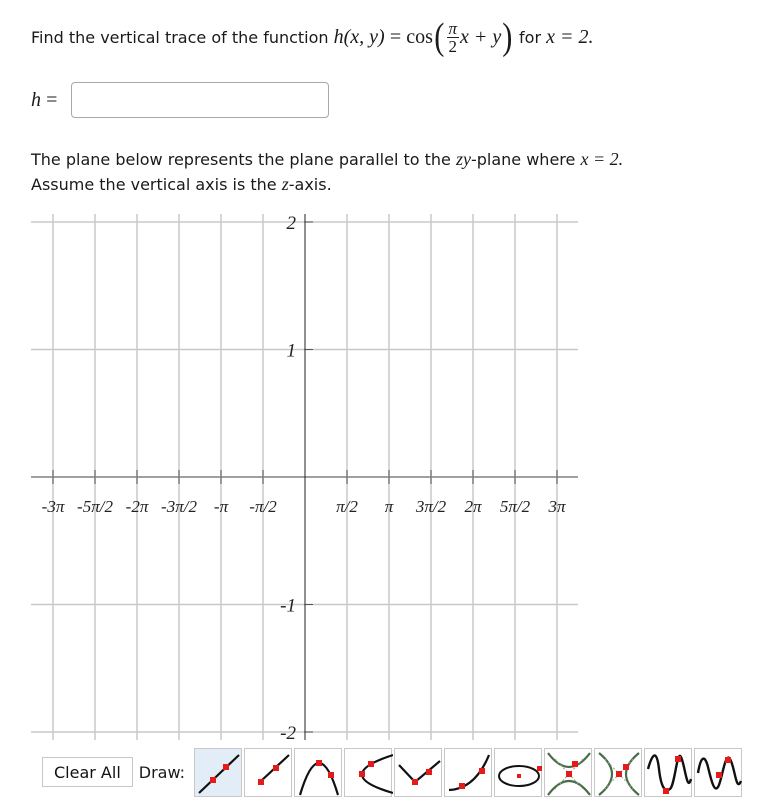 The image size is (760, 800). I want to click on tool-line-button, so click(218, 772).